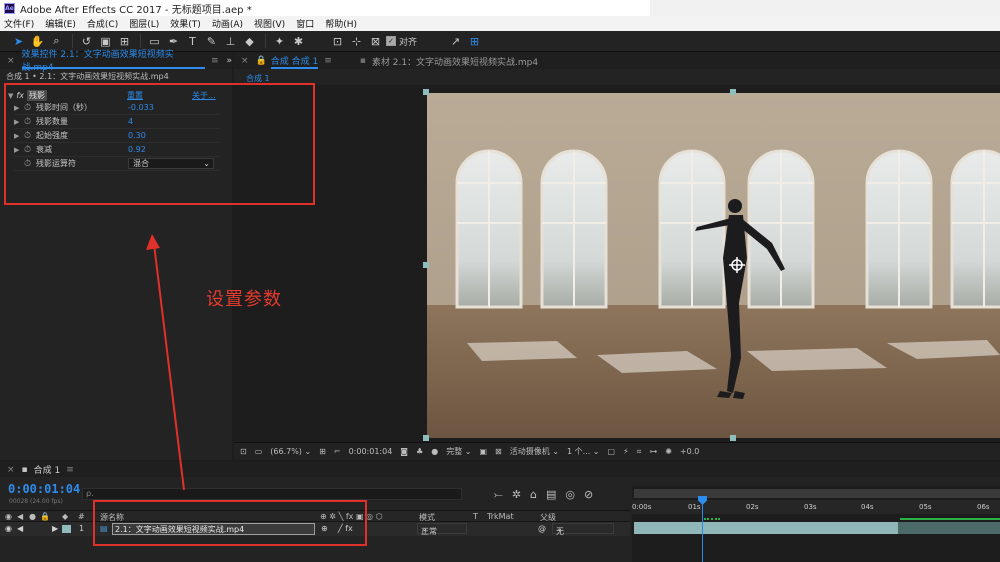  Describe the element at coordinates (570, 495) in the screenshot. I see `motion-blur-icon: ◎` at that location.